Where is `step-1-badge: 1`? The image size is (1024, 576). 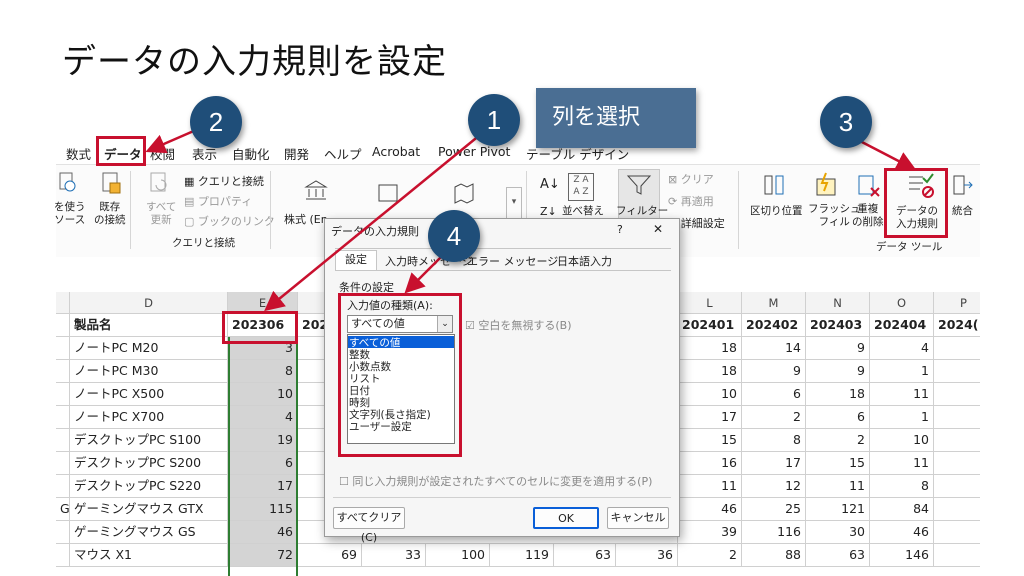
step-1-badge: 1 is located at coordinates (494, 120).